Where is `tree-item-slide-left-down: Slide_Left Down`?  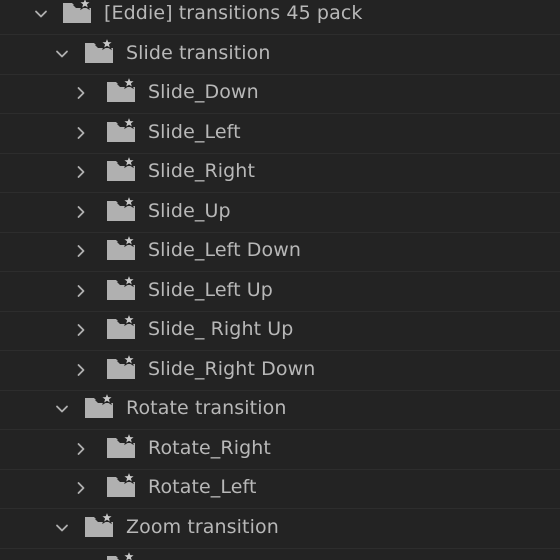 tree-item-slide-left-down: Slide_Left Down is located at coordinates (280, 252).